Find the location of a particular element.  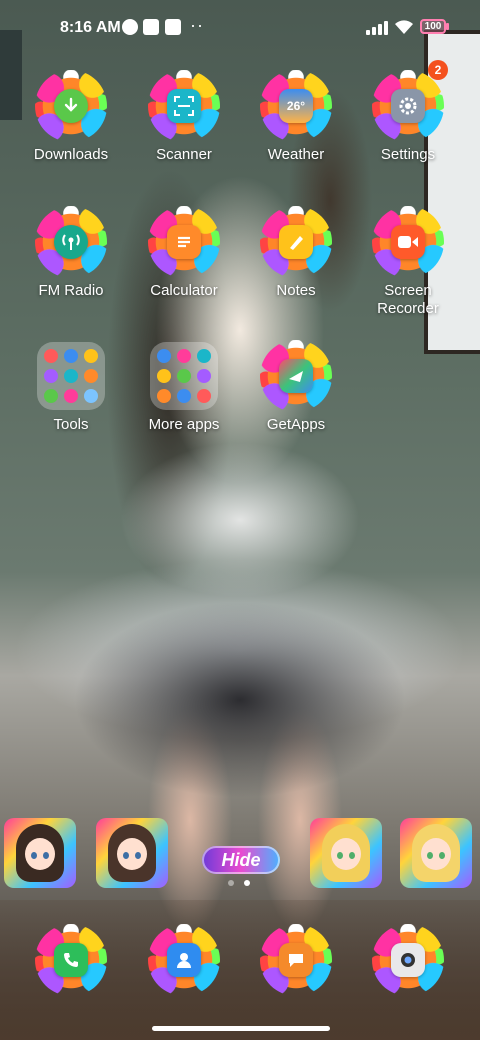

radio-icon is located at coordinates (71, 242).